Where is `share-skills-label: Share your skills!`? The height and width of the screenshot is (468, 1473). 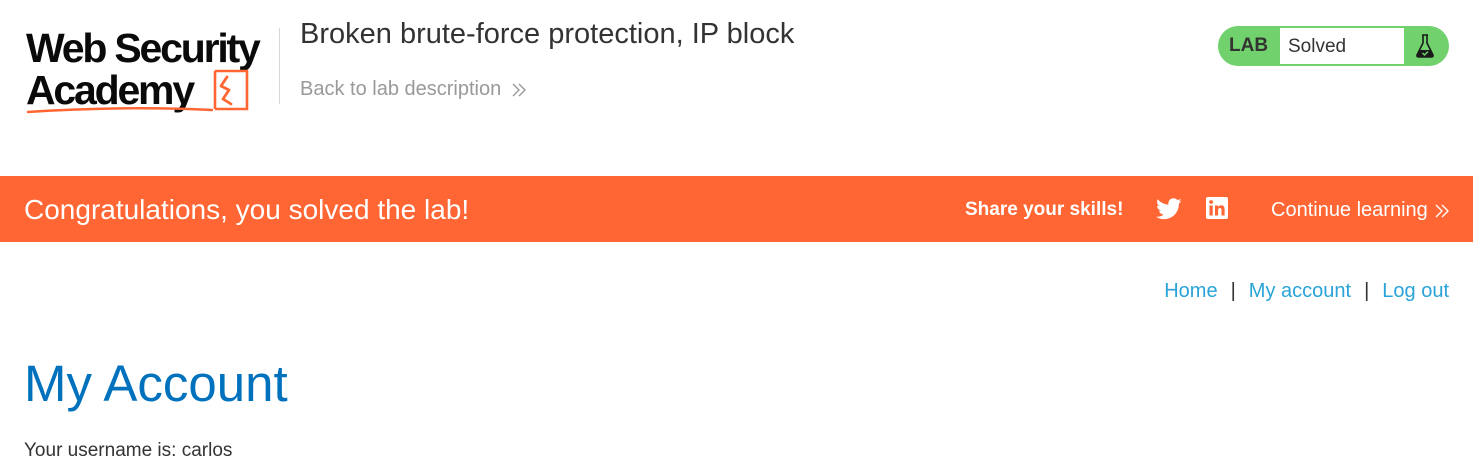
share-skills-label: Share your skills! is located at coordinates (1044, 209).